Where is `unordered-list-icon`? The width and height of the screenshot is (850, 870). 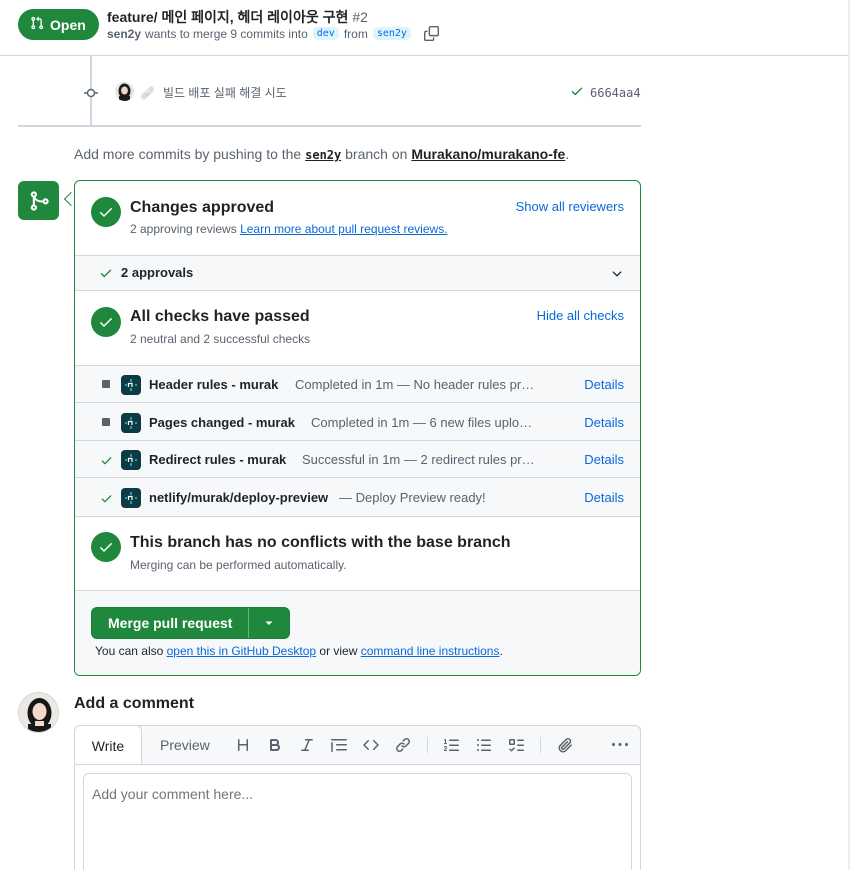
unordered-list-icon is located at coordinates (484, 745).